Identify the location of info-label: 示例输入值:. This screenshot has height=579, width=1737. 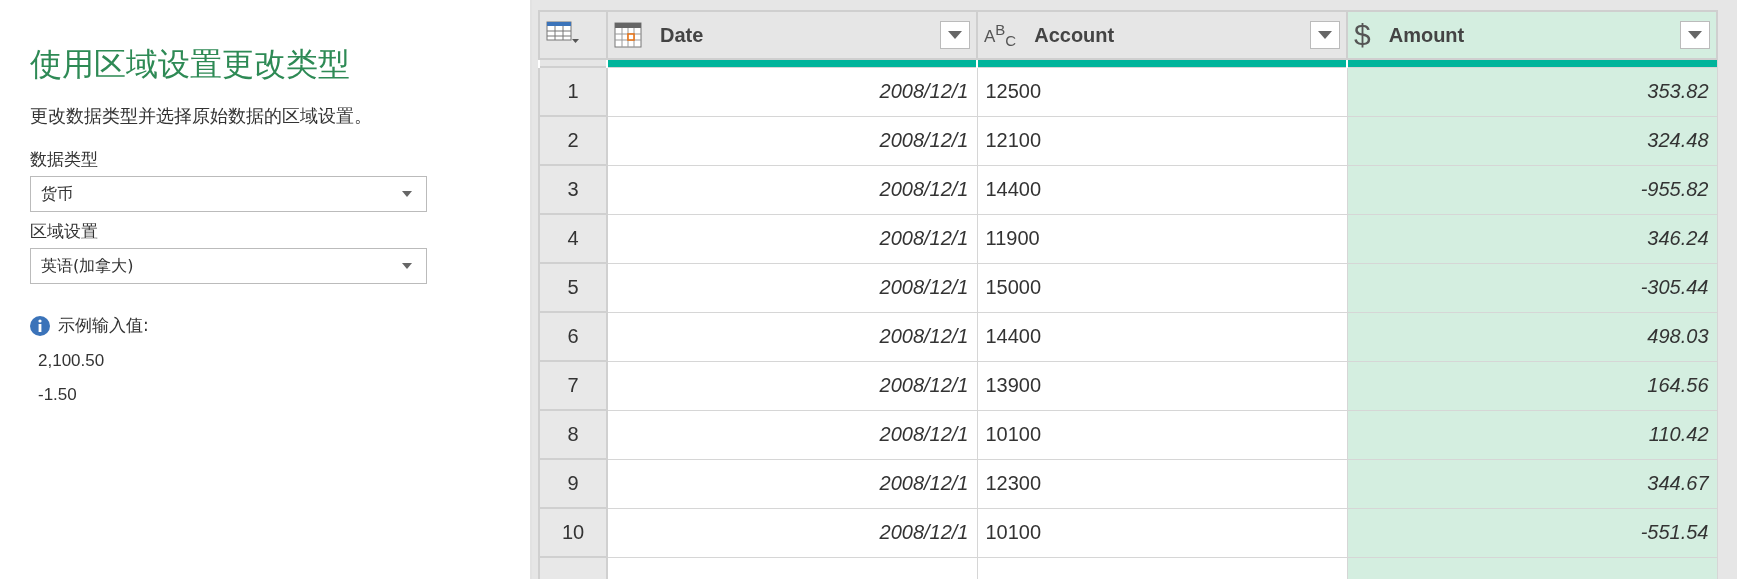
(103, 325).